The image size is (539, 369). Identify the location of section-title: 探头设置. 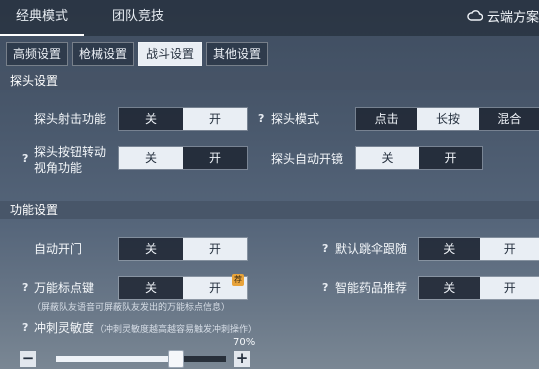
(34, 81).